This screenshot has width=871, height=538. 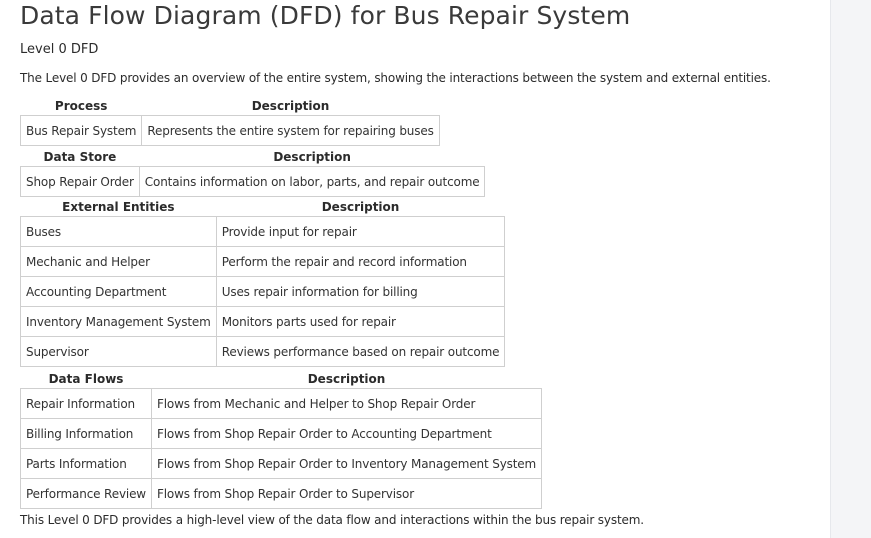 I want to click on column-header: Process, so click(x=81, y=106).